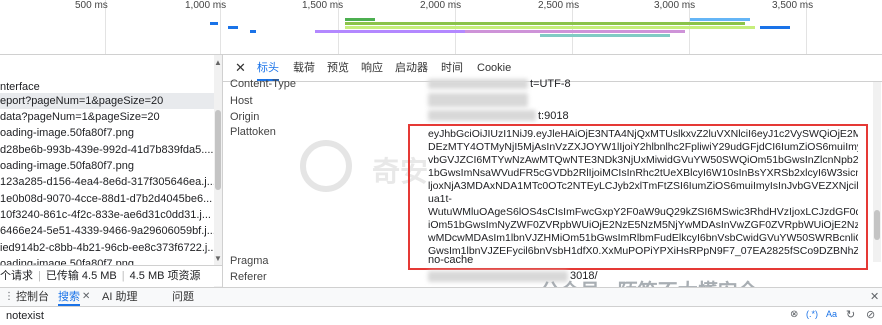  Describe the element at coordinates (812, 314) in the screenshot. I see `regex-toggle-icon: (.*)` at that location.